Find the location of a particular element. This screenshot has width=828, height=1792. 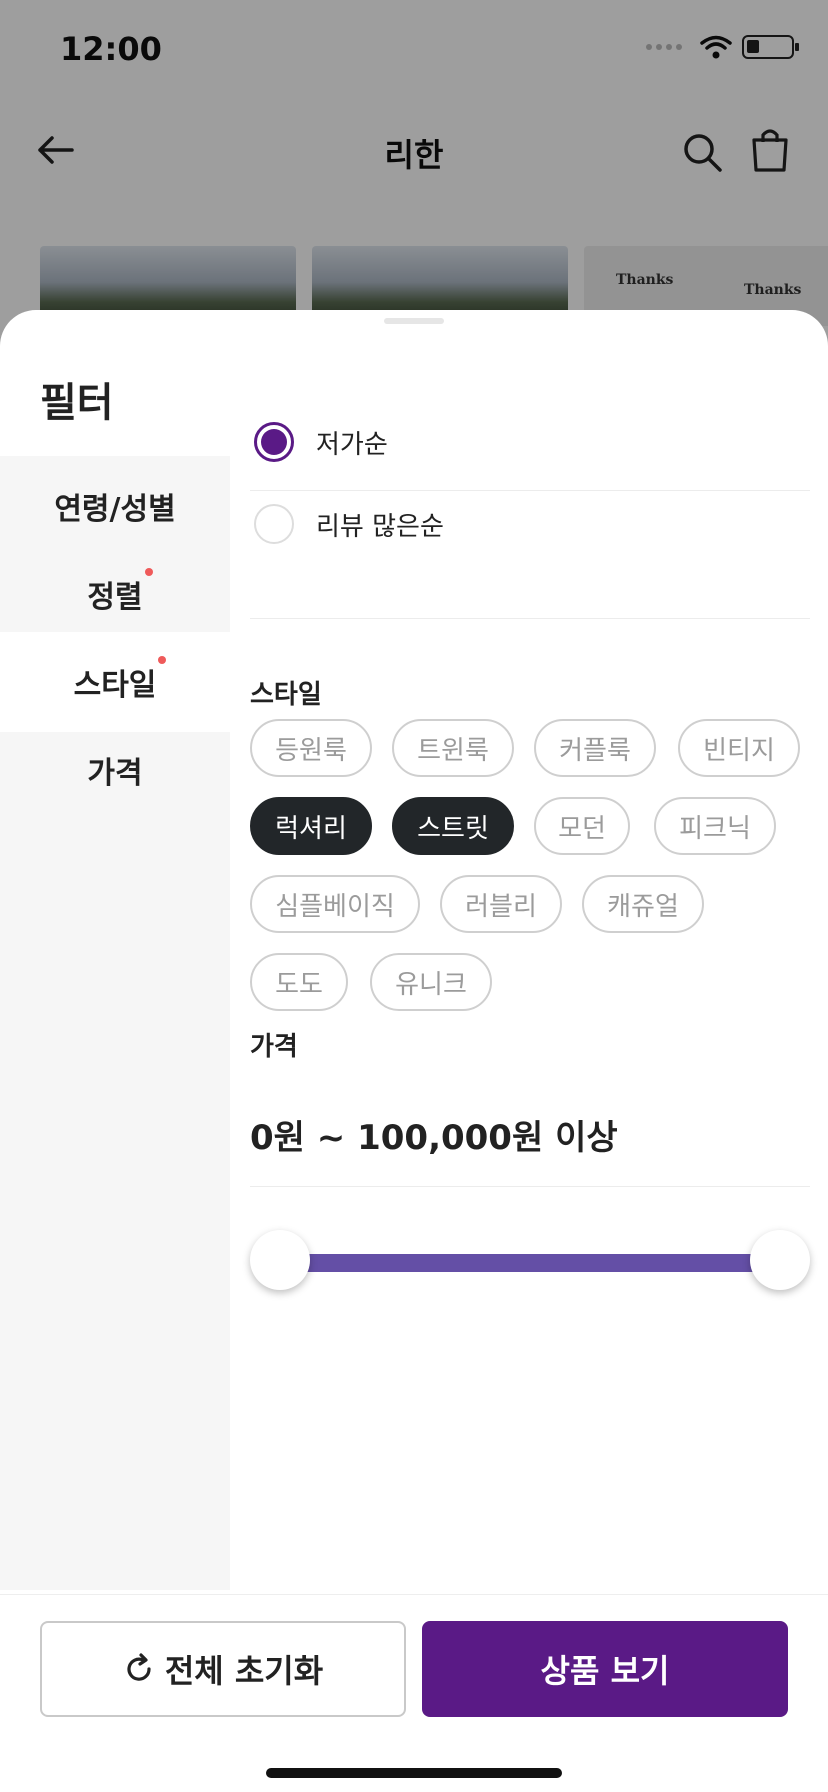

price-slider-track is located at coordinates (530, 1263).